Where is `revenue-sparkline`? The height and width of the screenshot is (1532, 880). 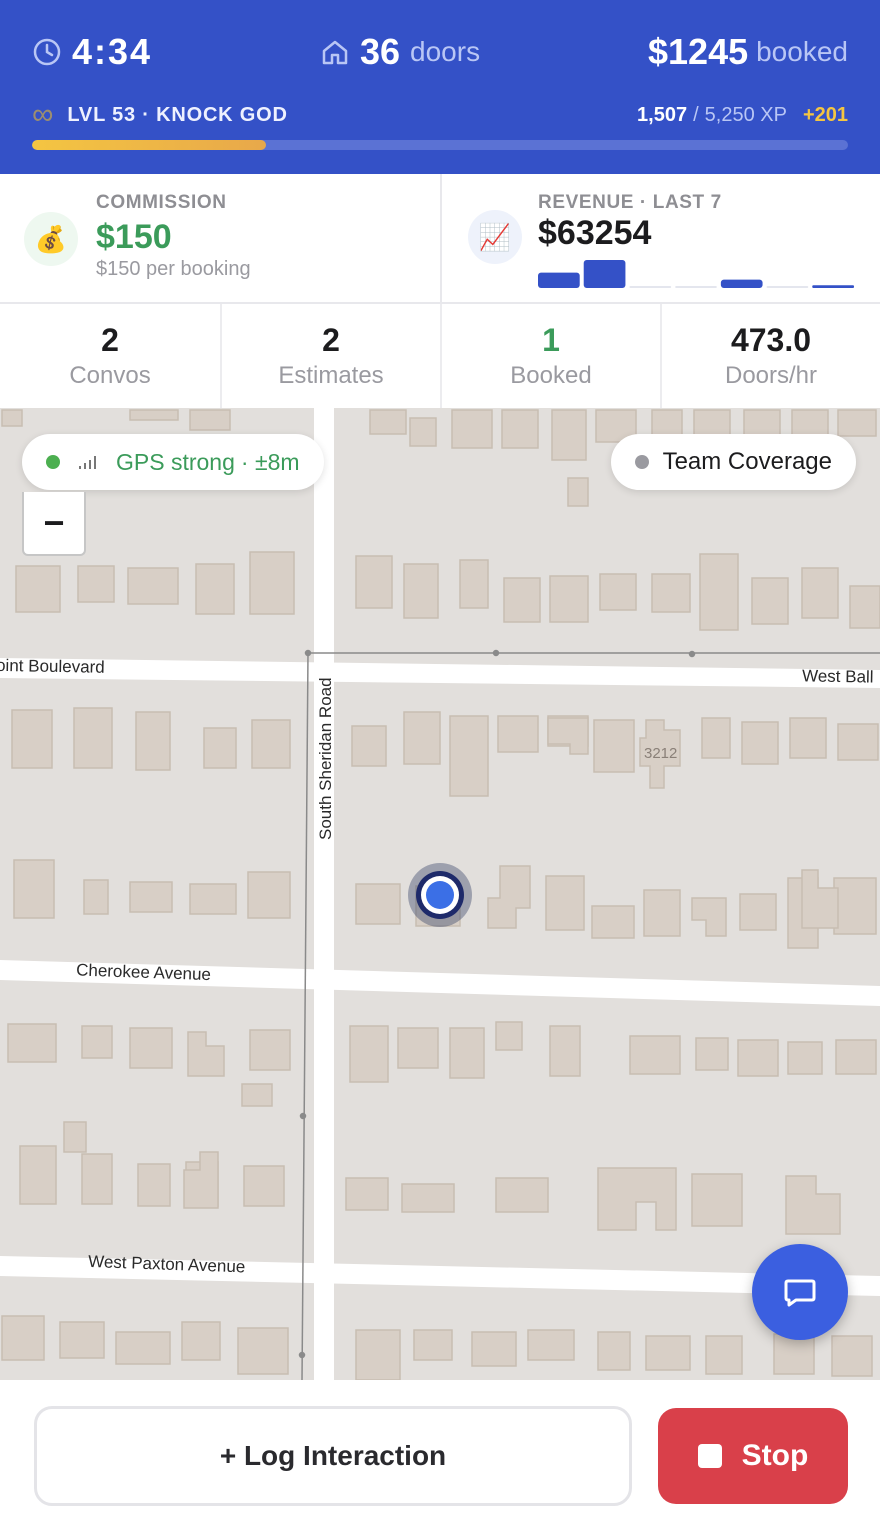
revenue-sparkline is located at coordinates (696, 274).